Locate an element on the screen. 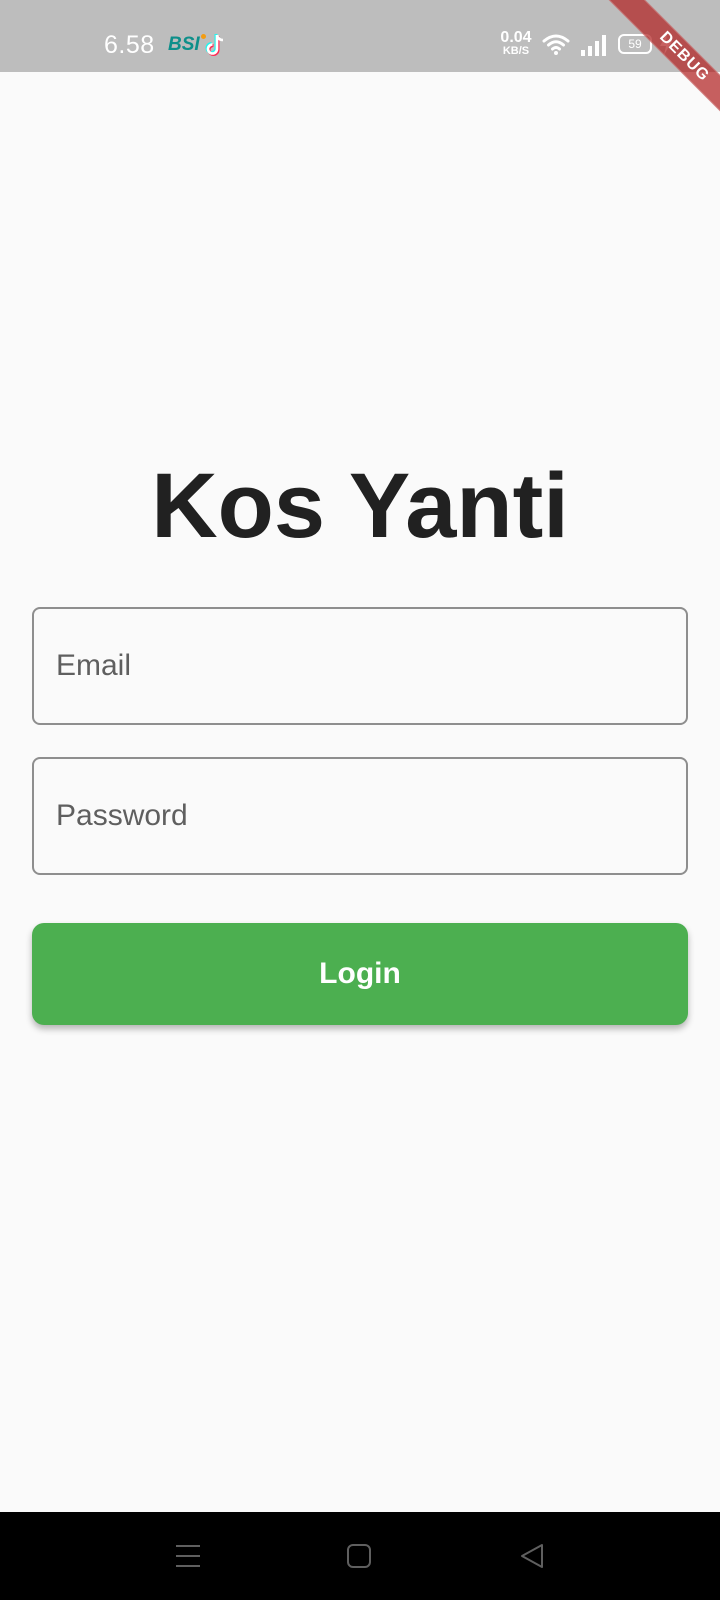 The height and width of the screenshot is (1600, 720). network-speed: 0.04 KB/S is located at coordinates (516, 43).